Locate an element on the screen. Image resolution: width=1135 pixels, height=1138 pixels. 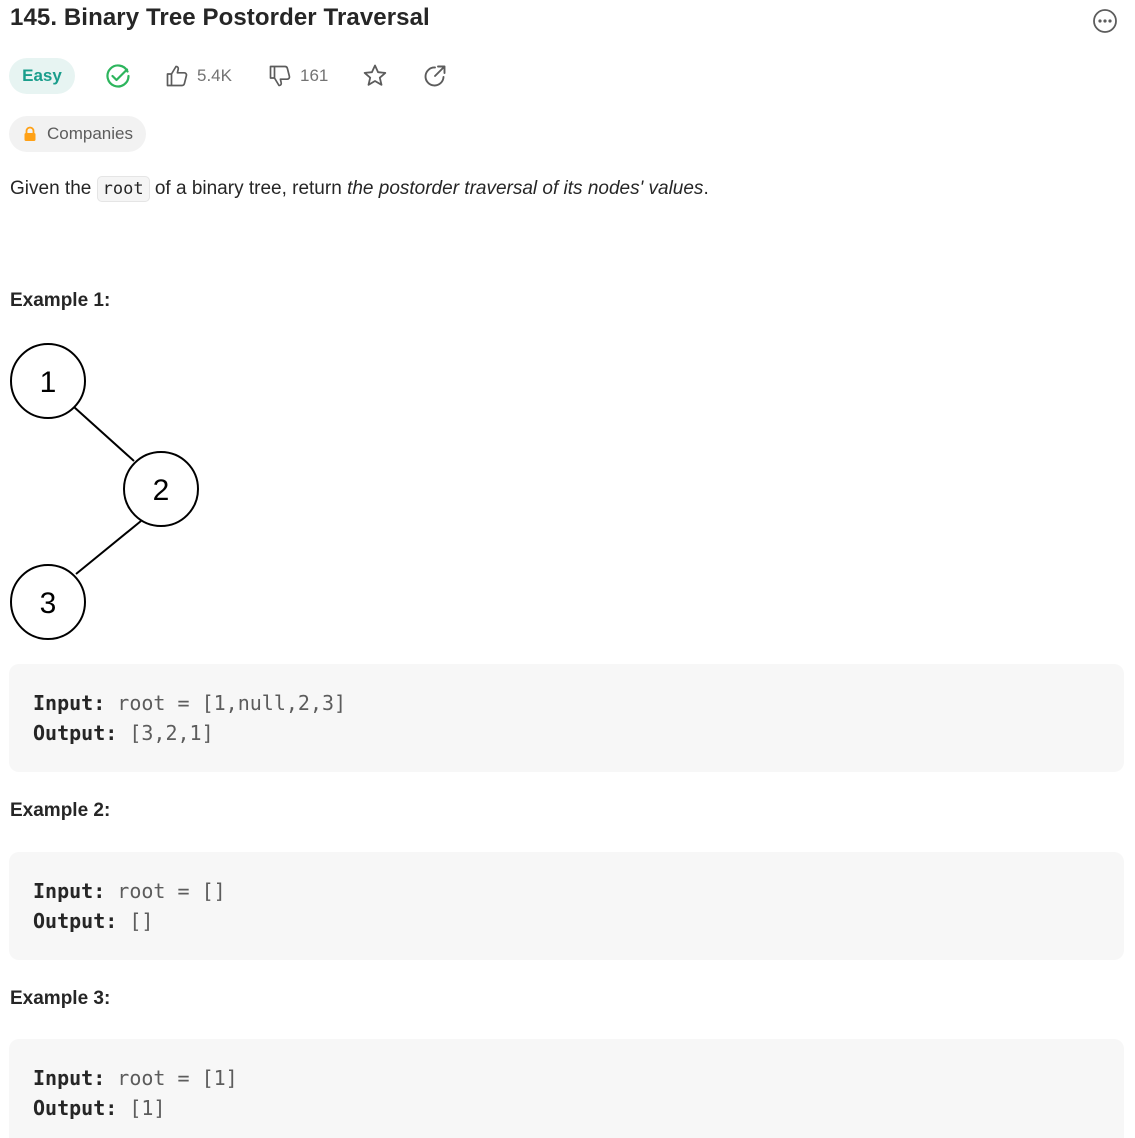
example-1-heading: Example 1: is located at coordinates (60, 300).